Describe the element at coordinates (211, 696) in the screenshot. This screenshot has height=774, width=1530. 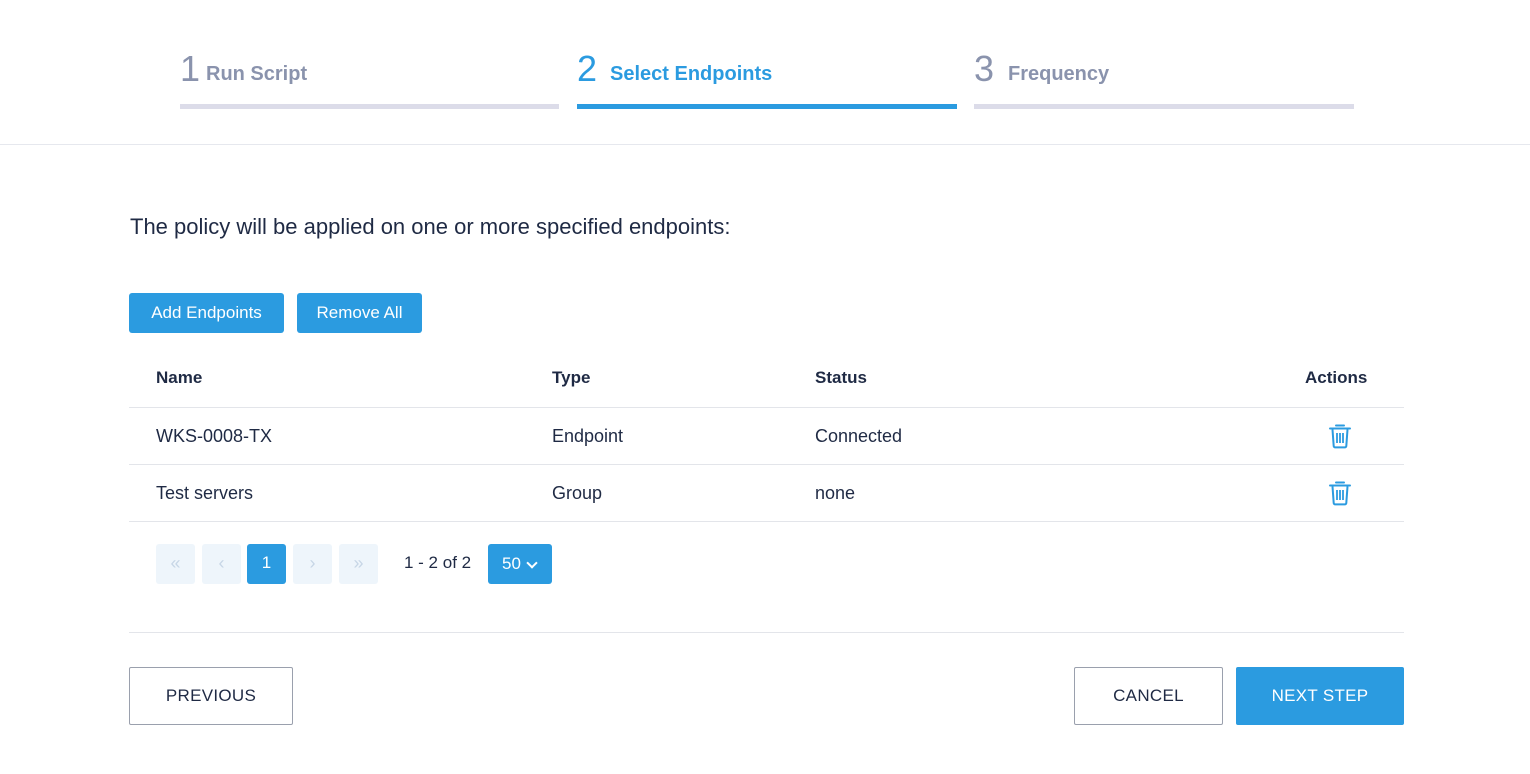
I see `previous-button: PREVIOUS` at that location.